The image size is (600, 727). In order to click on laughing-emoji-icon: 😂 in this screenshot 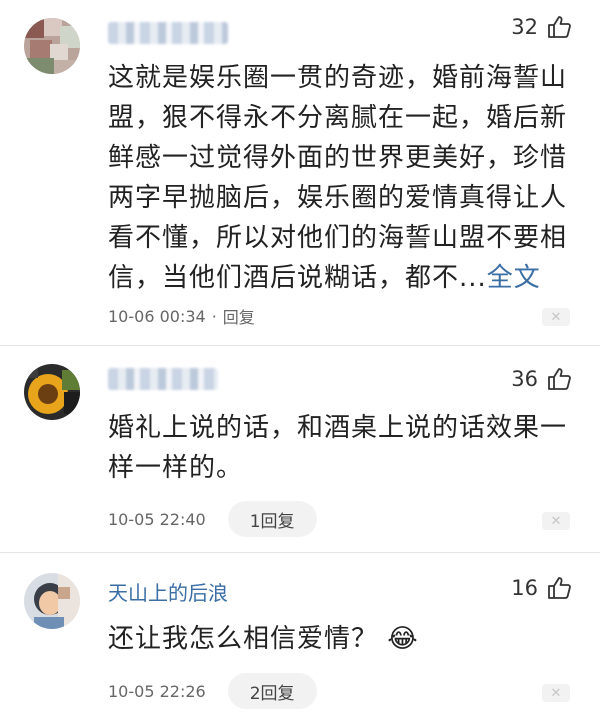, I will do `click(403, 639)`.